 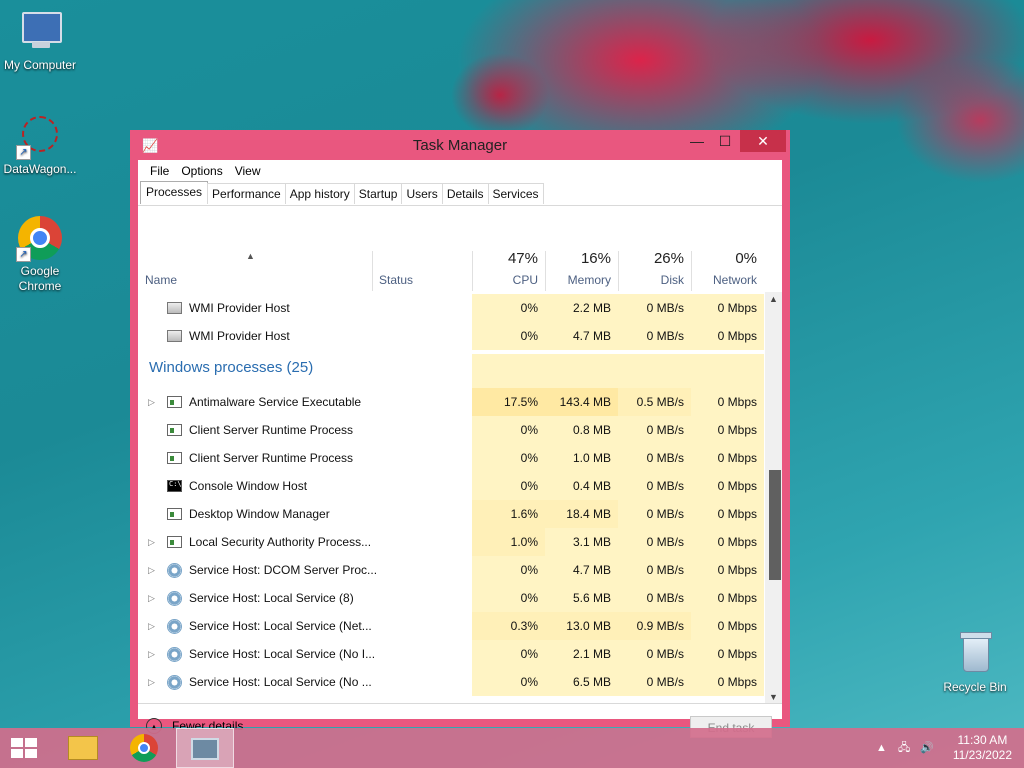 What do you see at coordinates (581, 253) in the screenshot?
I see `column-header-memory: 16% Memory` at bounding box center [581, 253].